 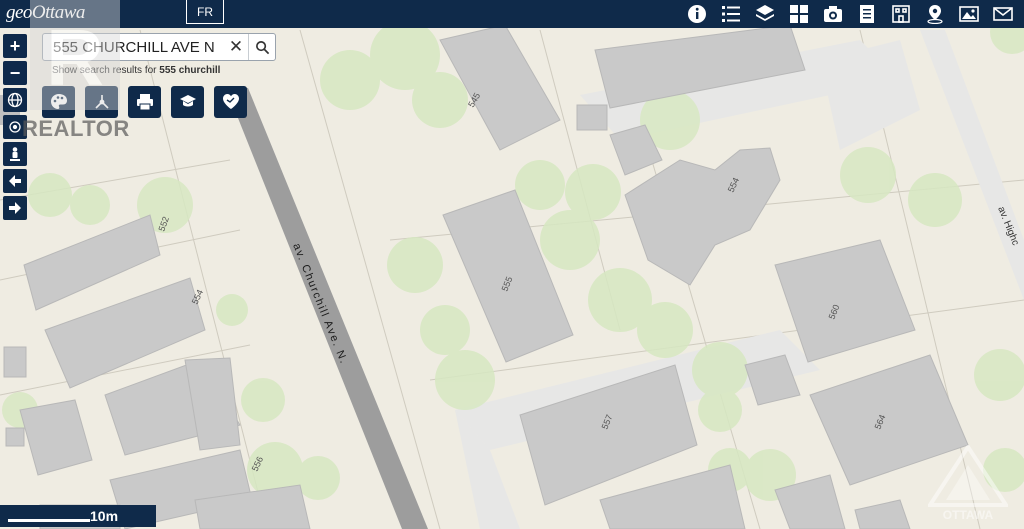 I want to click on document-icon, so click(x=867, y=14).